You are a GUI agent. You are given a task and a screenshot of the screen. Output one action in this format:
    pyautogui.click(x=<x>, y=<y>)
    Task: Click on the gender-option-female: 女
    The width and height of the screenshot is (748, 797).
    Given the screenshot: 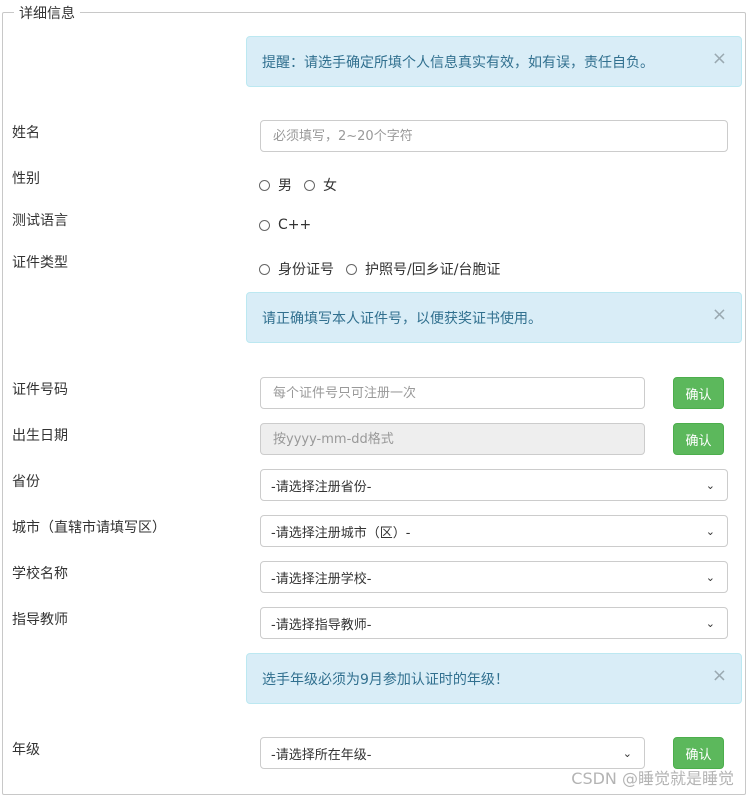 What is the action you would take?
    pyautogui.click(x=320, y=185)
    